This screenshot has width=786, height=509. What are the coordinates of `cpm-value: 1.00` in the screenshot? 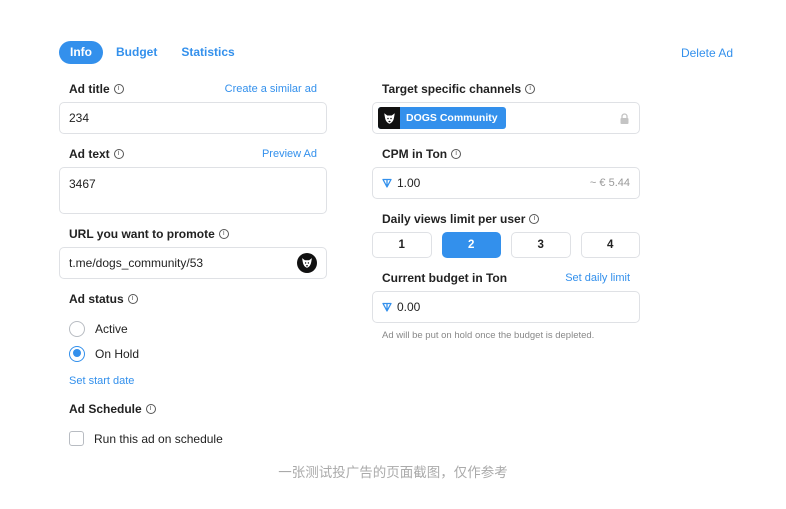 It's located at (409, 183).